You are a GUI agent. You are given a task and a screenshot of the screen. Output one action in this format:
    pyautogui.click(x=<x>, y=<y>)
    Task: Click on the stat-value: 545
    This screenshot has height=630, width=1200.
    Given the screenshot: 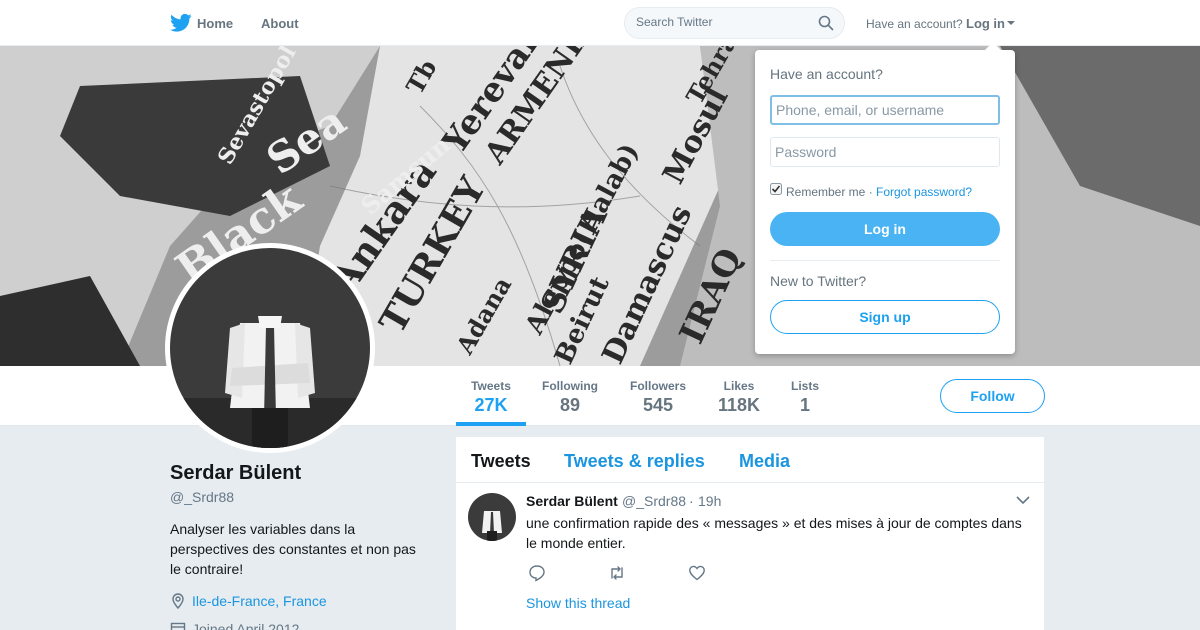 What is the action you would take?
    pyautogui.click(x=658, y=405)
    